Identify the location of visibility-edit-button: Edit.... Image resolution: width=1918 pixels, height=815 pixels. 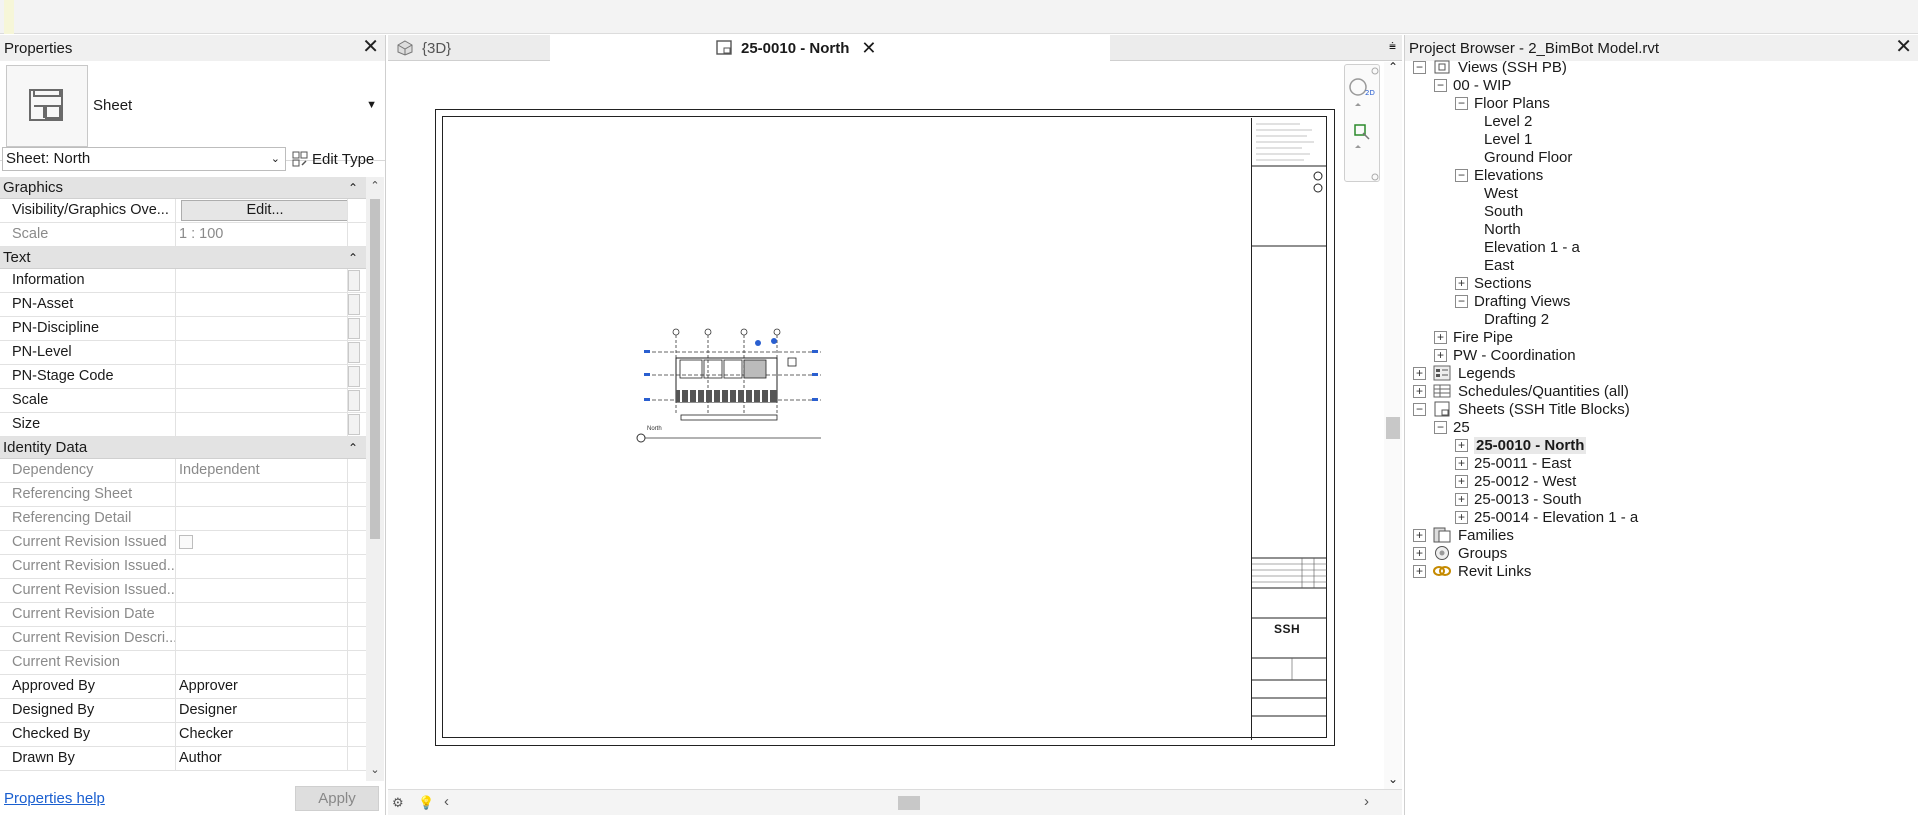
(264, 210).